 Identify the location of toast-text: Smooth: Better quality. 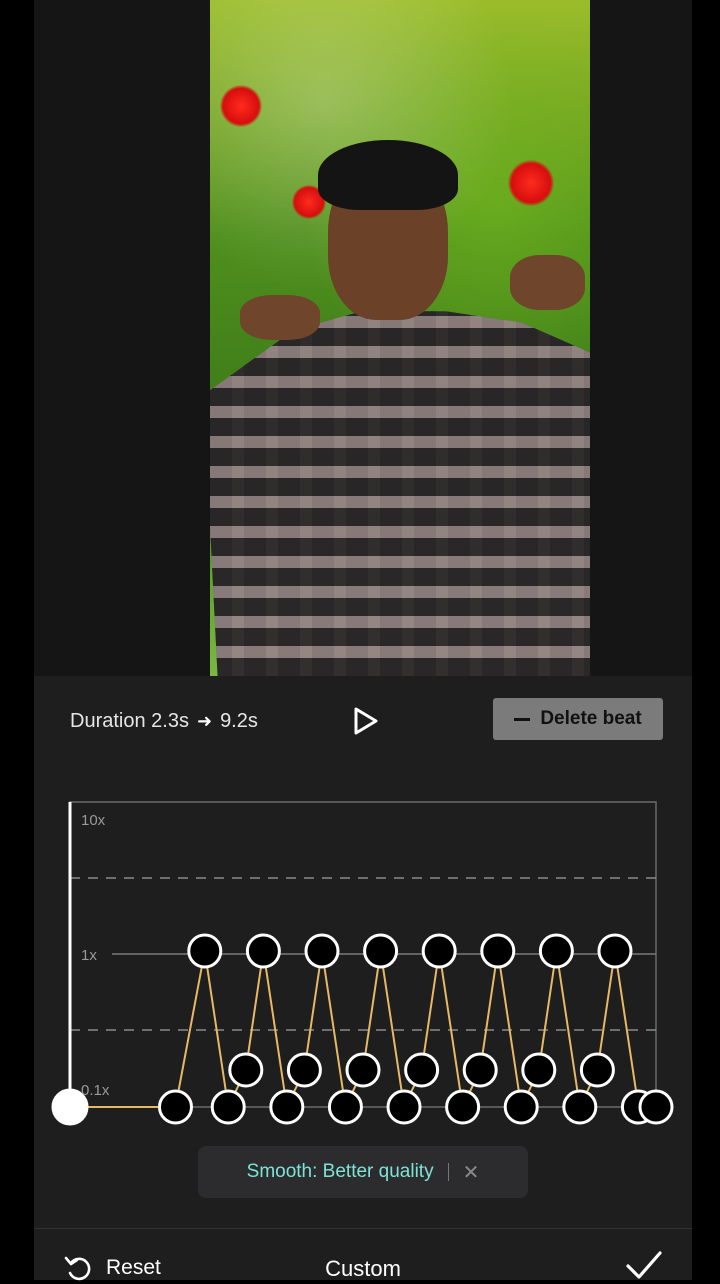
(340, 1171).